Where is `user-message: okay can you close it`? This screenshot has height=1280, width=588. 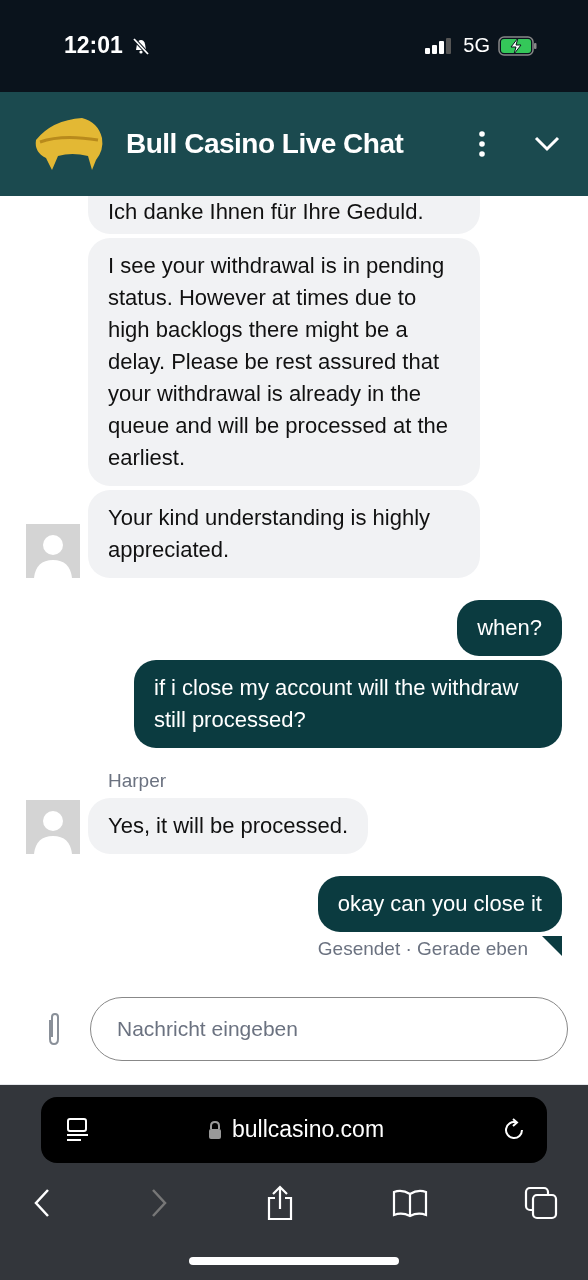
user-message: okay can you close it is located at coordinates (439, 904).